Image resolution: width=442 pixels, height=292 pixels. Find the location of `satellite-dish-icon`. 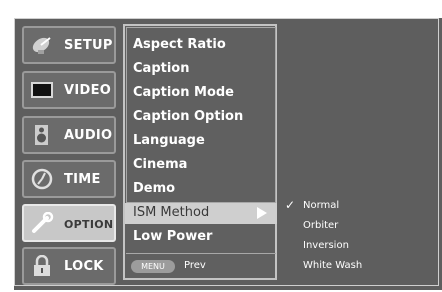

satellite-dish-icon is located at coordinates (42, 45).